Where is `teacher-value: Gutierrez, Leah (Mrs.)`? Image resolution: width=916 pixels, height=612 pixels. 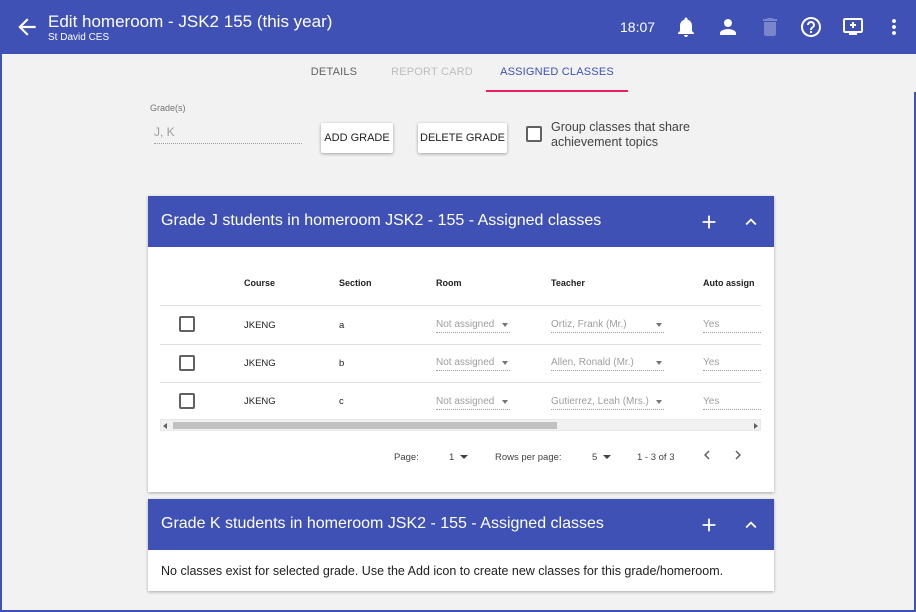
teacher-value: Gutierrez, Leah (Mrs.) is located at coordinates (600, 401).